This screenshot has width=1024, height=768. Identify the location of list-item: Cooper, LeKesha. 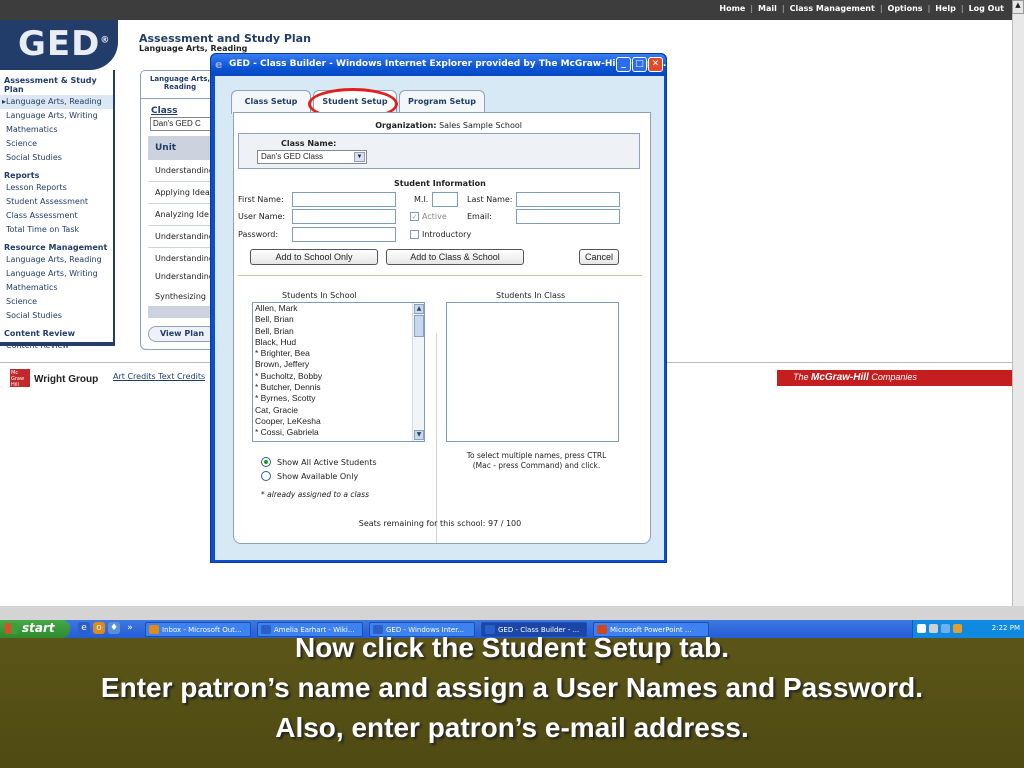
(338, 421).